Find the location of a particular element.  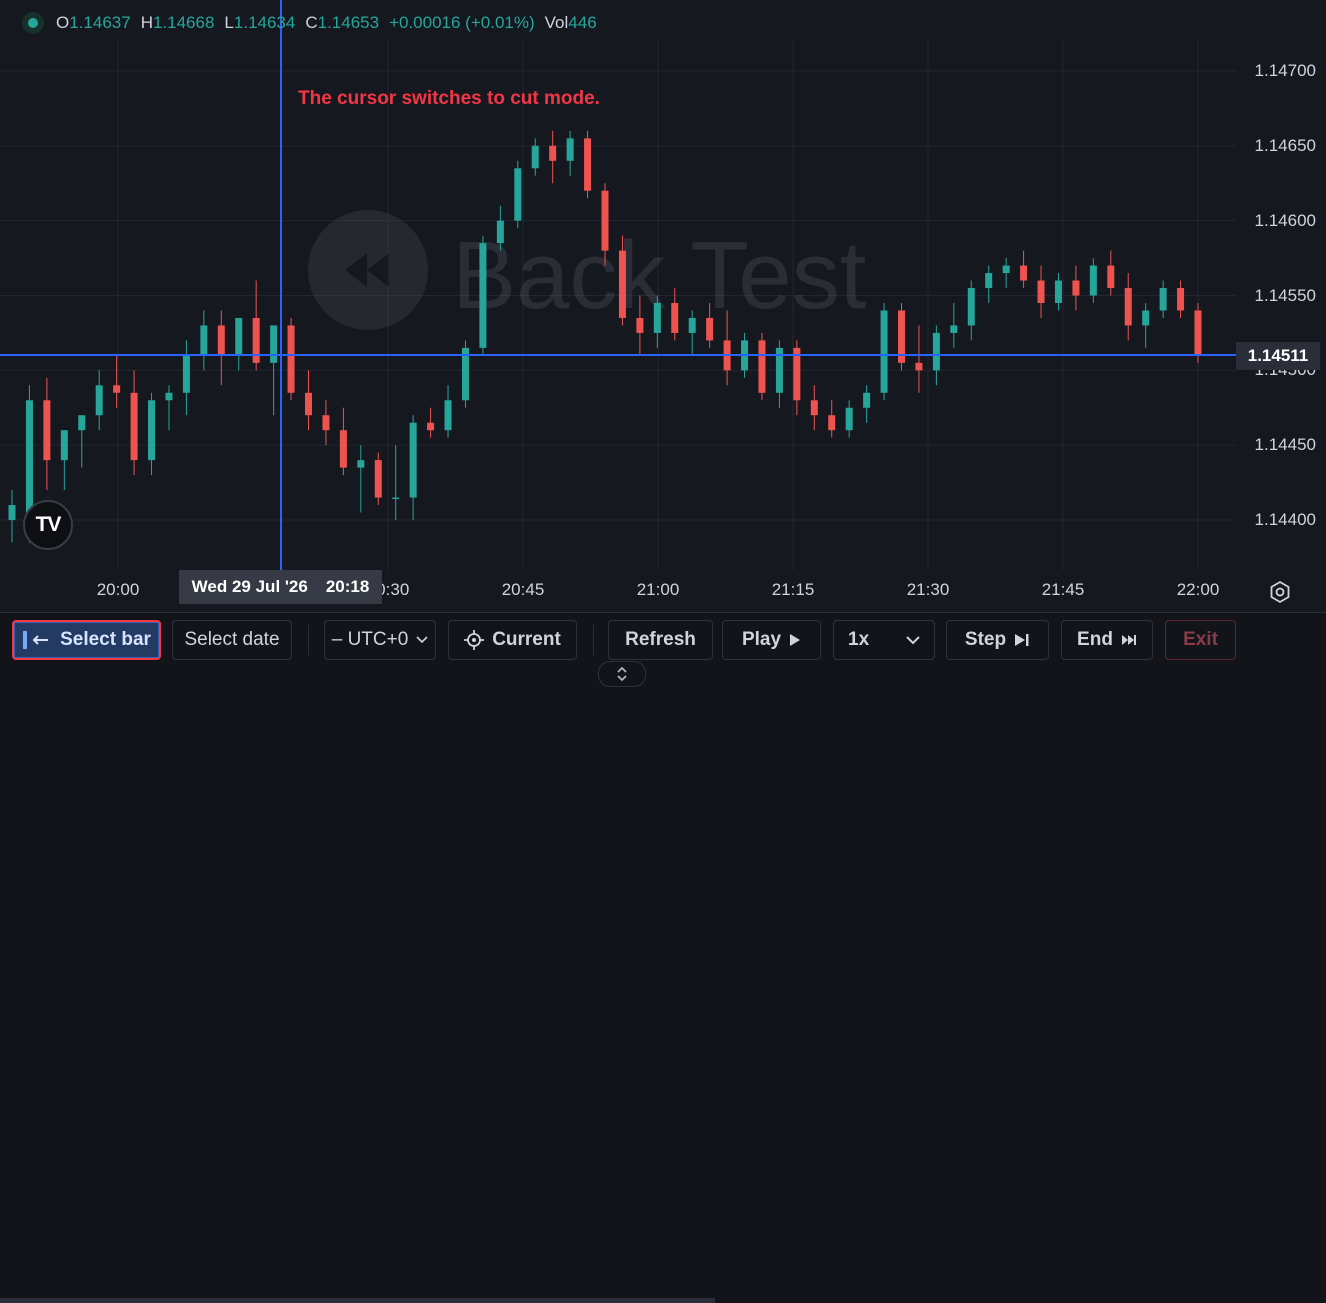

open-value: 1.14637 is located at coordinates (100, 22).